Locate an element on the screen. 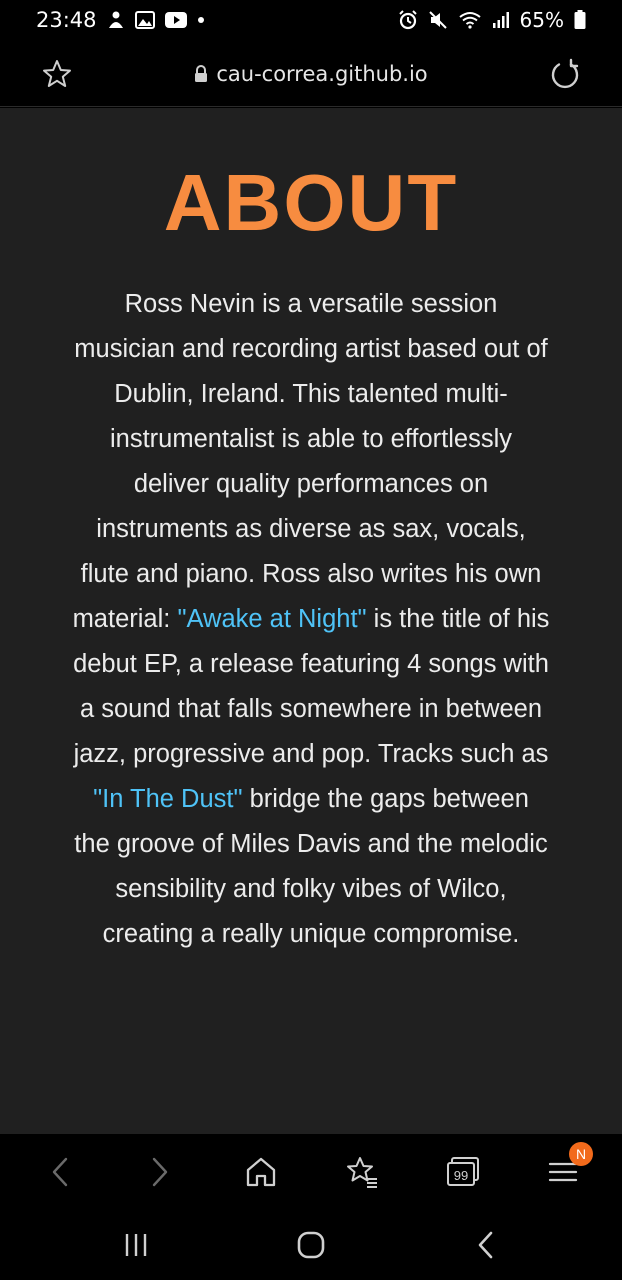  tabs-count: 99 is located at coordinates (461, 1175).